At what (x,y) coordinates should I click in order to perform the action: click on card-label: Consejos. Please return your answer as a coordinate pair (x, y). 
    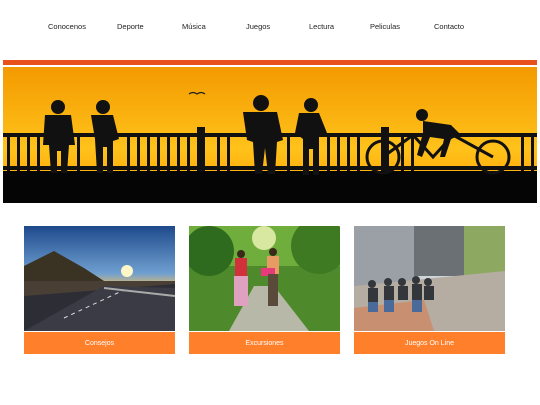
    Looking at the image, I should click on (99, 343).